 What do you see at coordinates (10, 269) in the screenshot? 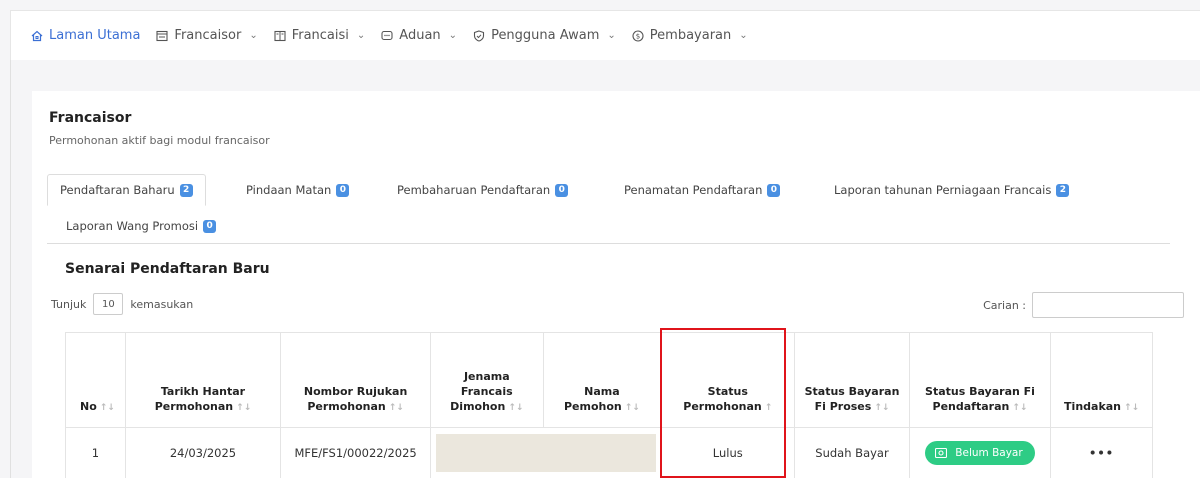
I see `page-divider` at bounding box center [10, 269].